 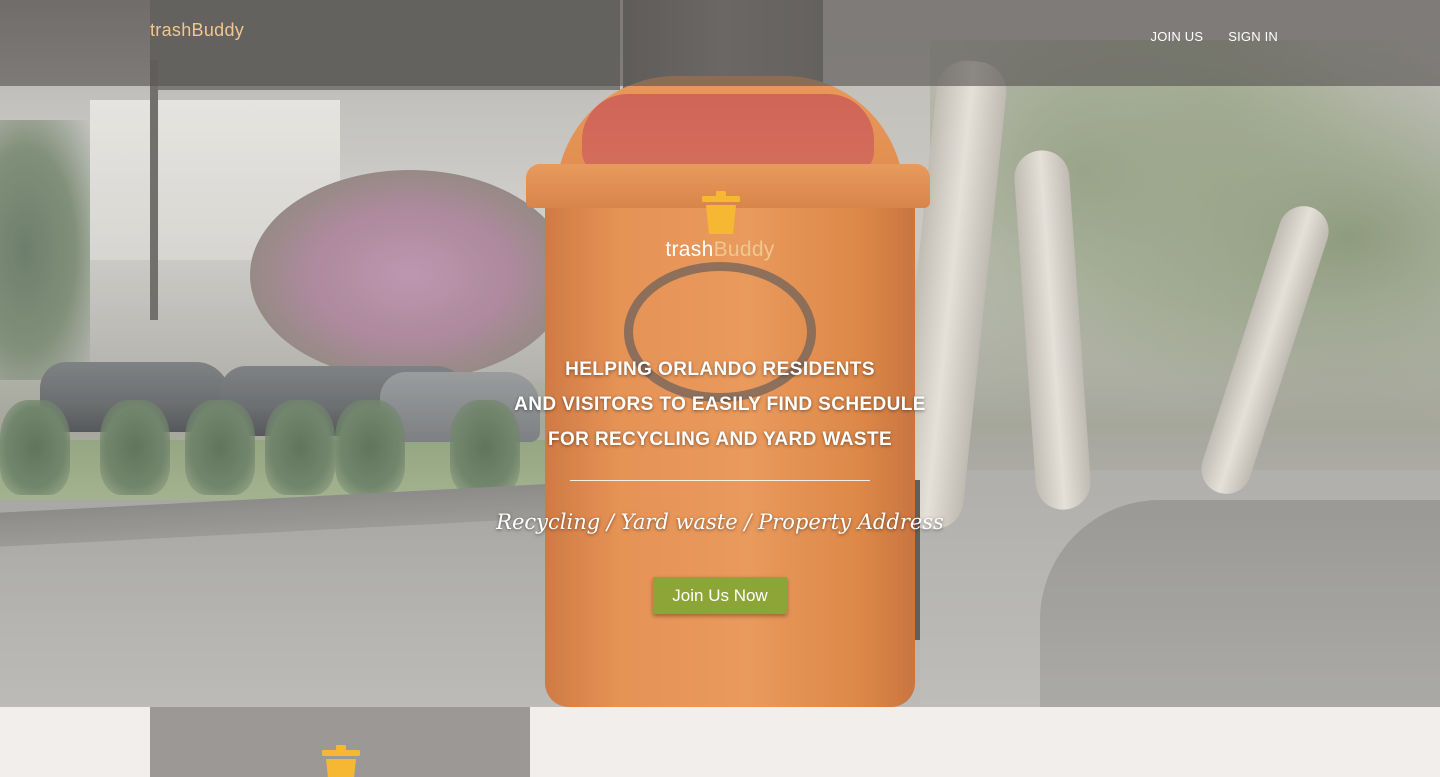 What do you see at coordinates (171, 30) in the screenshot?
I see `brand-text-trash: trash` at bounding box center [171, 30].